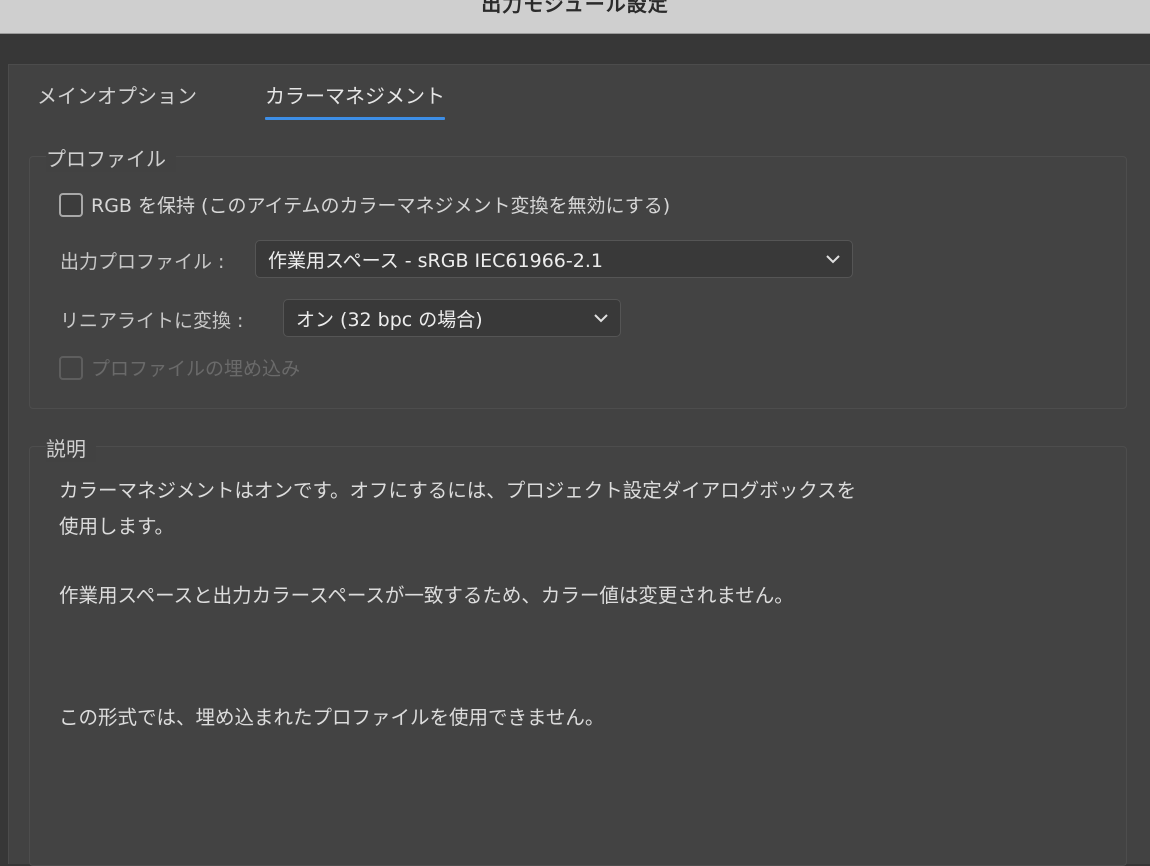 This screenshot has height=866, width=1150. I want to click on dialog-titlebar: 出力モジュール設定, so click(575, 17).